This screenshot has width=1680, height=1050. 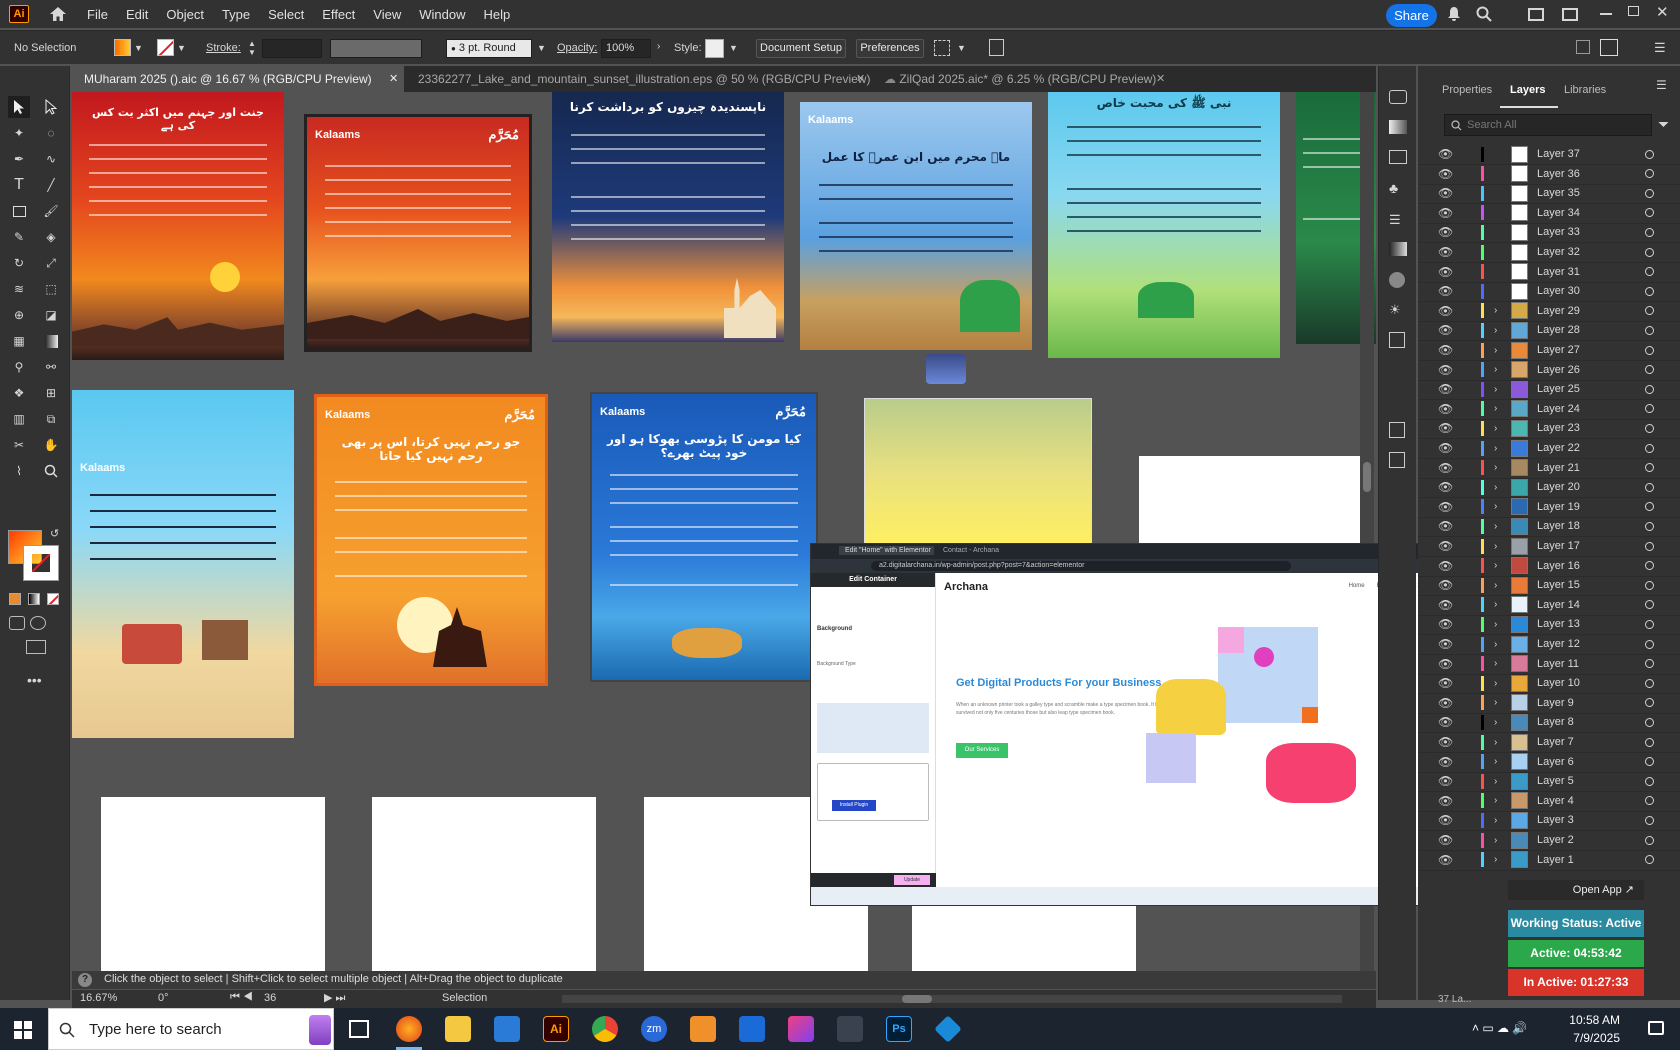 What do you see at coordinates (1549, 448) in the screenshot?
I see `layer-row: 👁 › Layer 22` at bounding box center [1549, 448].